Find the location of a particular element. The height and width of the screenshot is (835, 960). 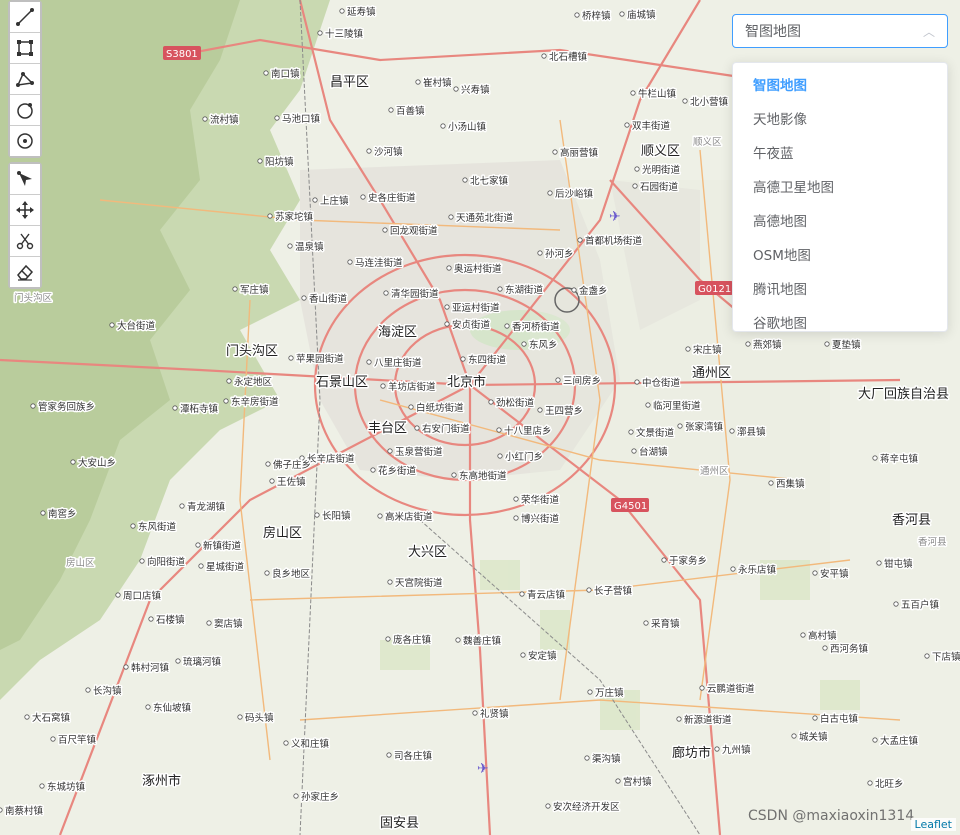

district-label: 石景山区 is located at coordinates (342, 382).